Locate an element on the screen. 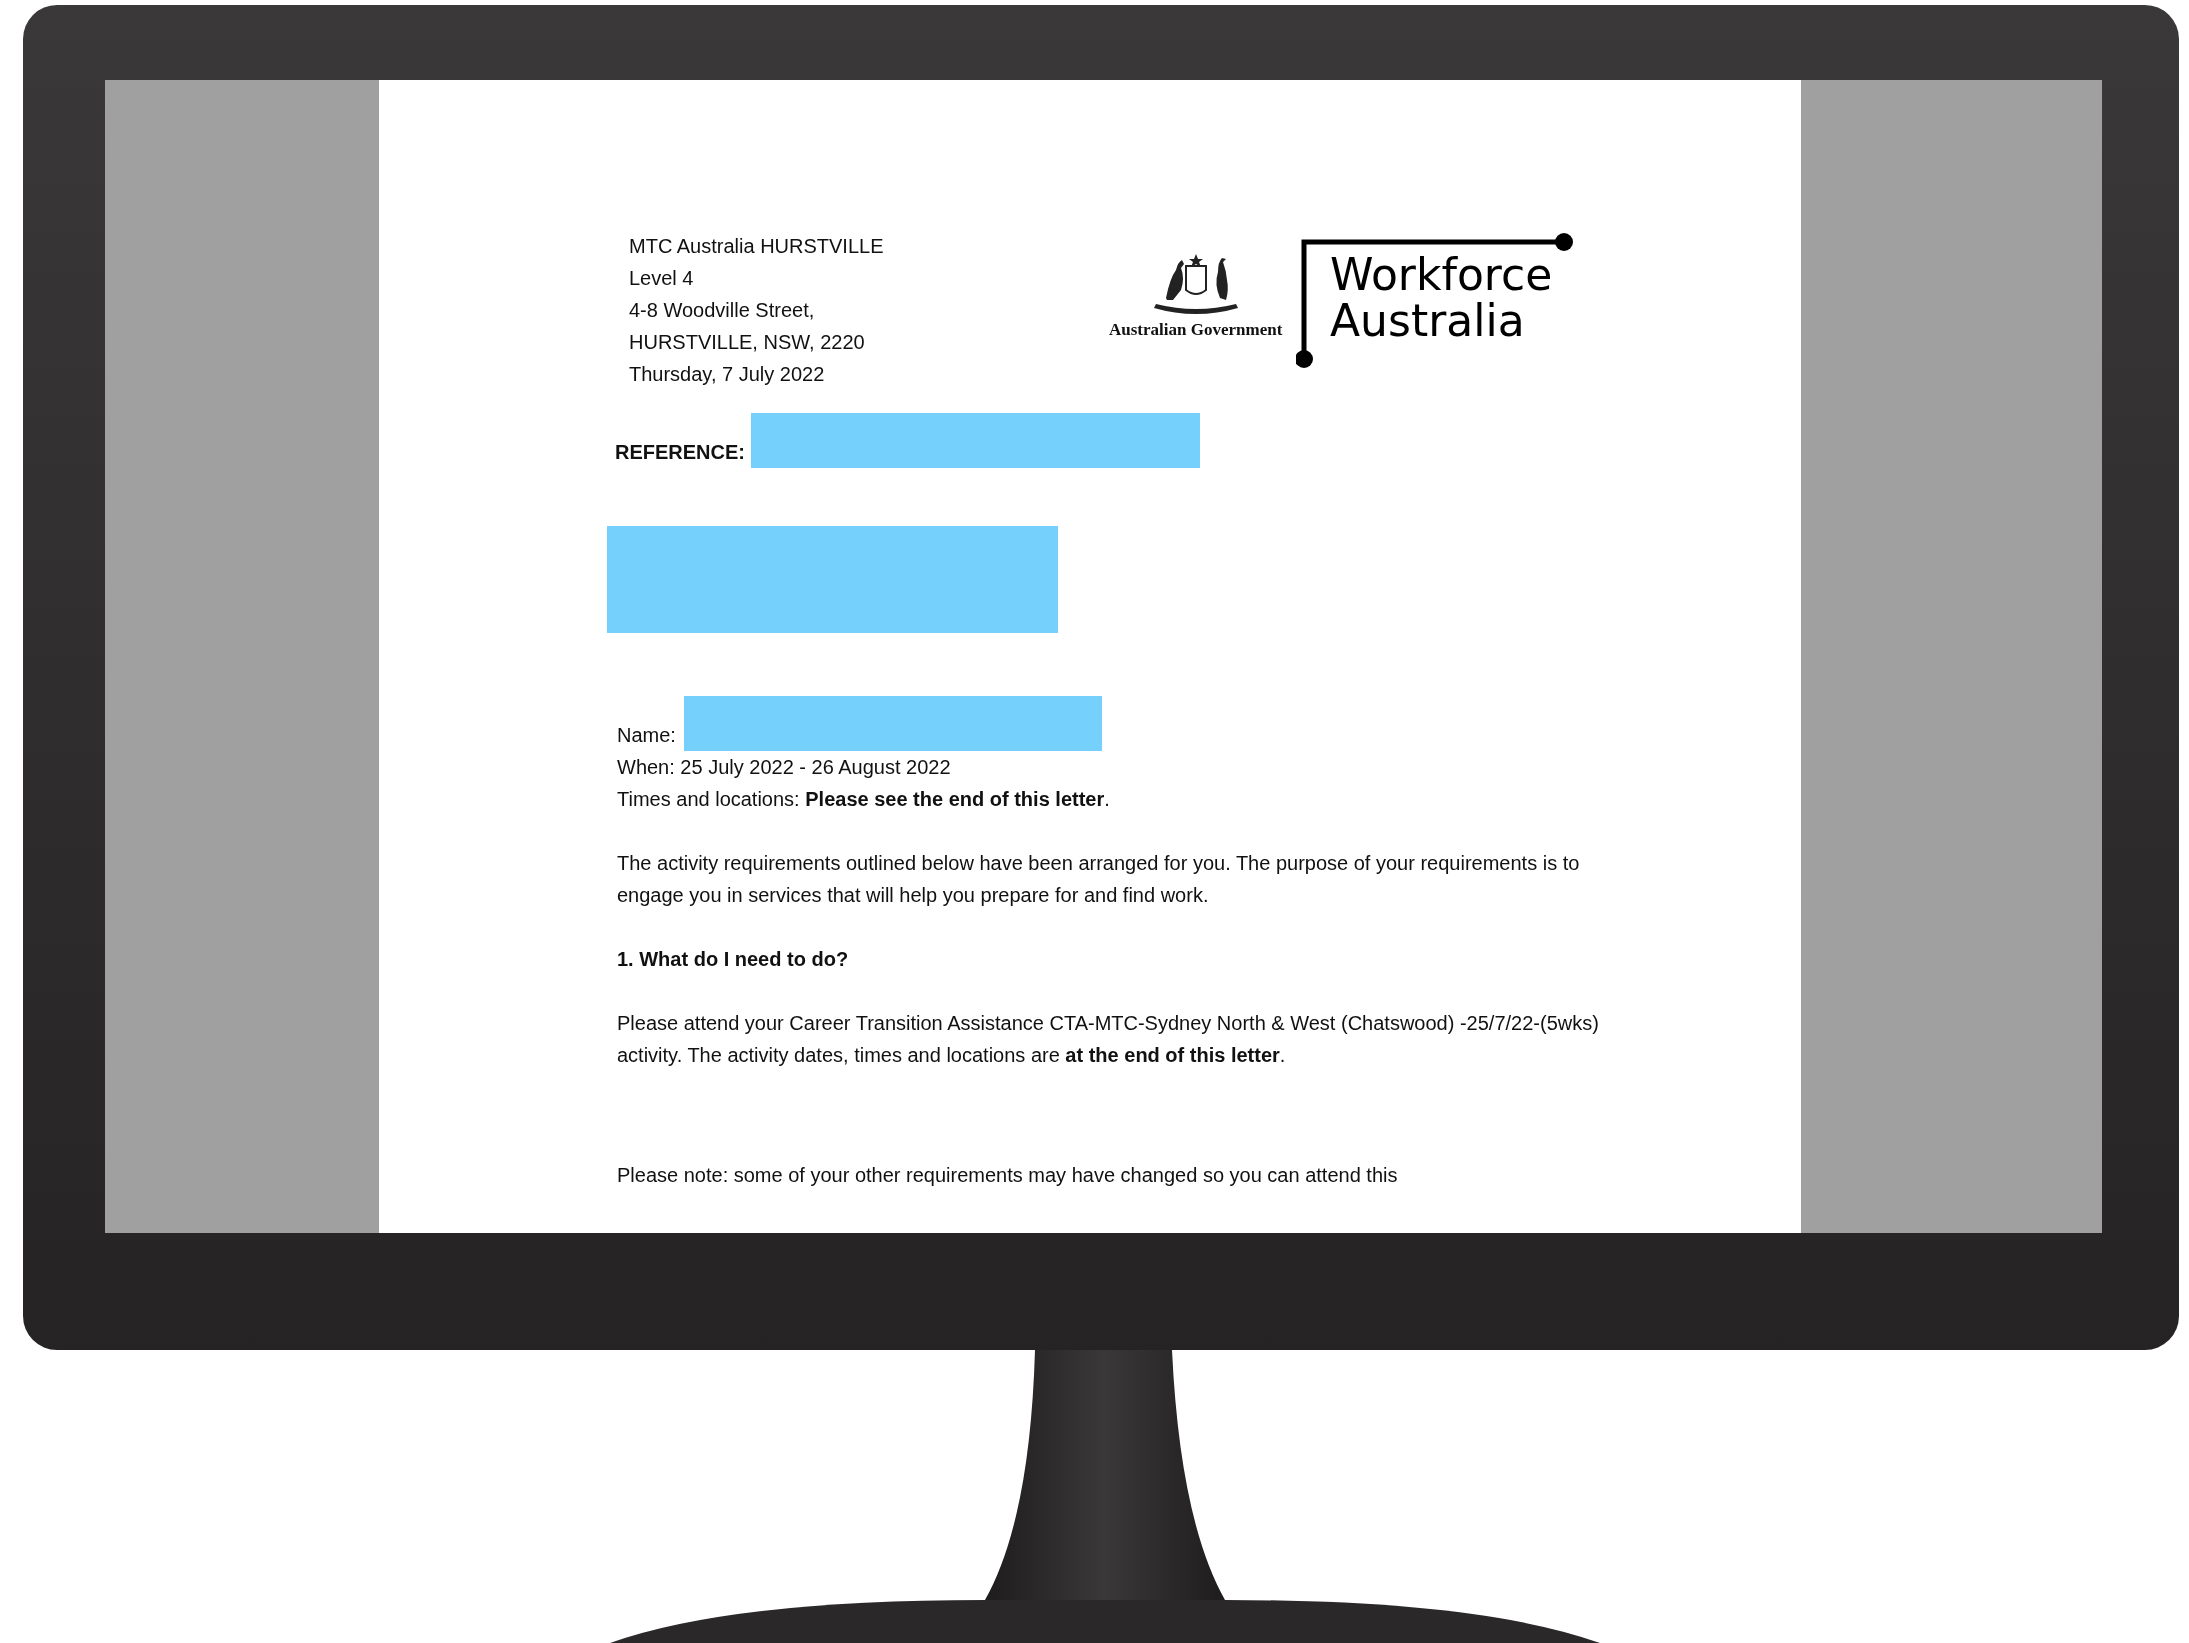 The height and width of the screenshot is (1643, 2189). date-range-text: When: 25 July 2022 - 26 August 2022 is located at coordinates (784, 767).